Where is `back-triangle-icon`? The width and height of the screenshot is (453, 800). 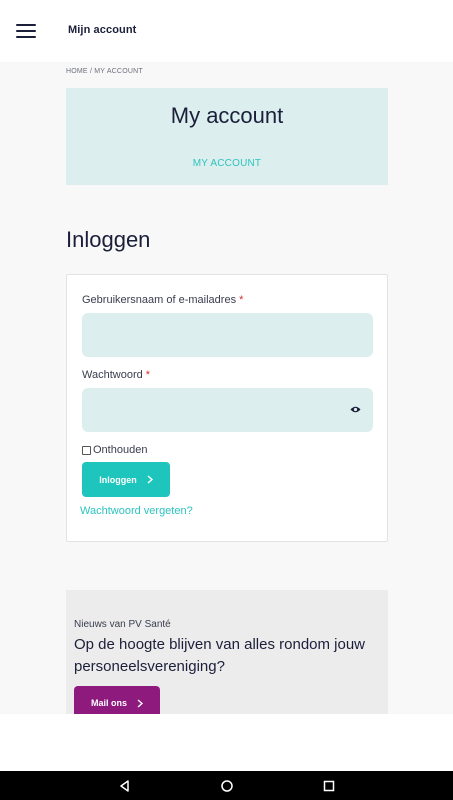
back-triangle-icon is located at coordinates (125, 786).